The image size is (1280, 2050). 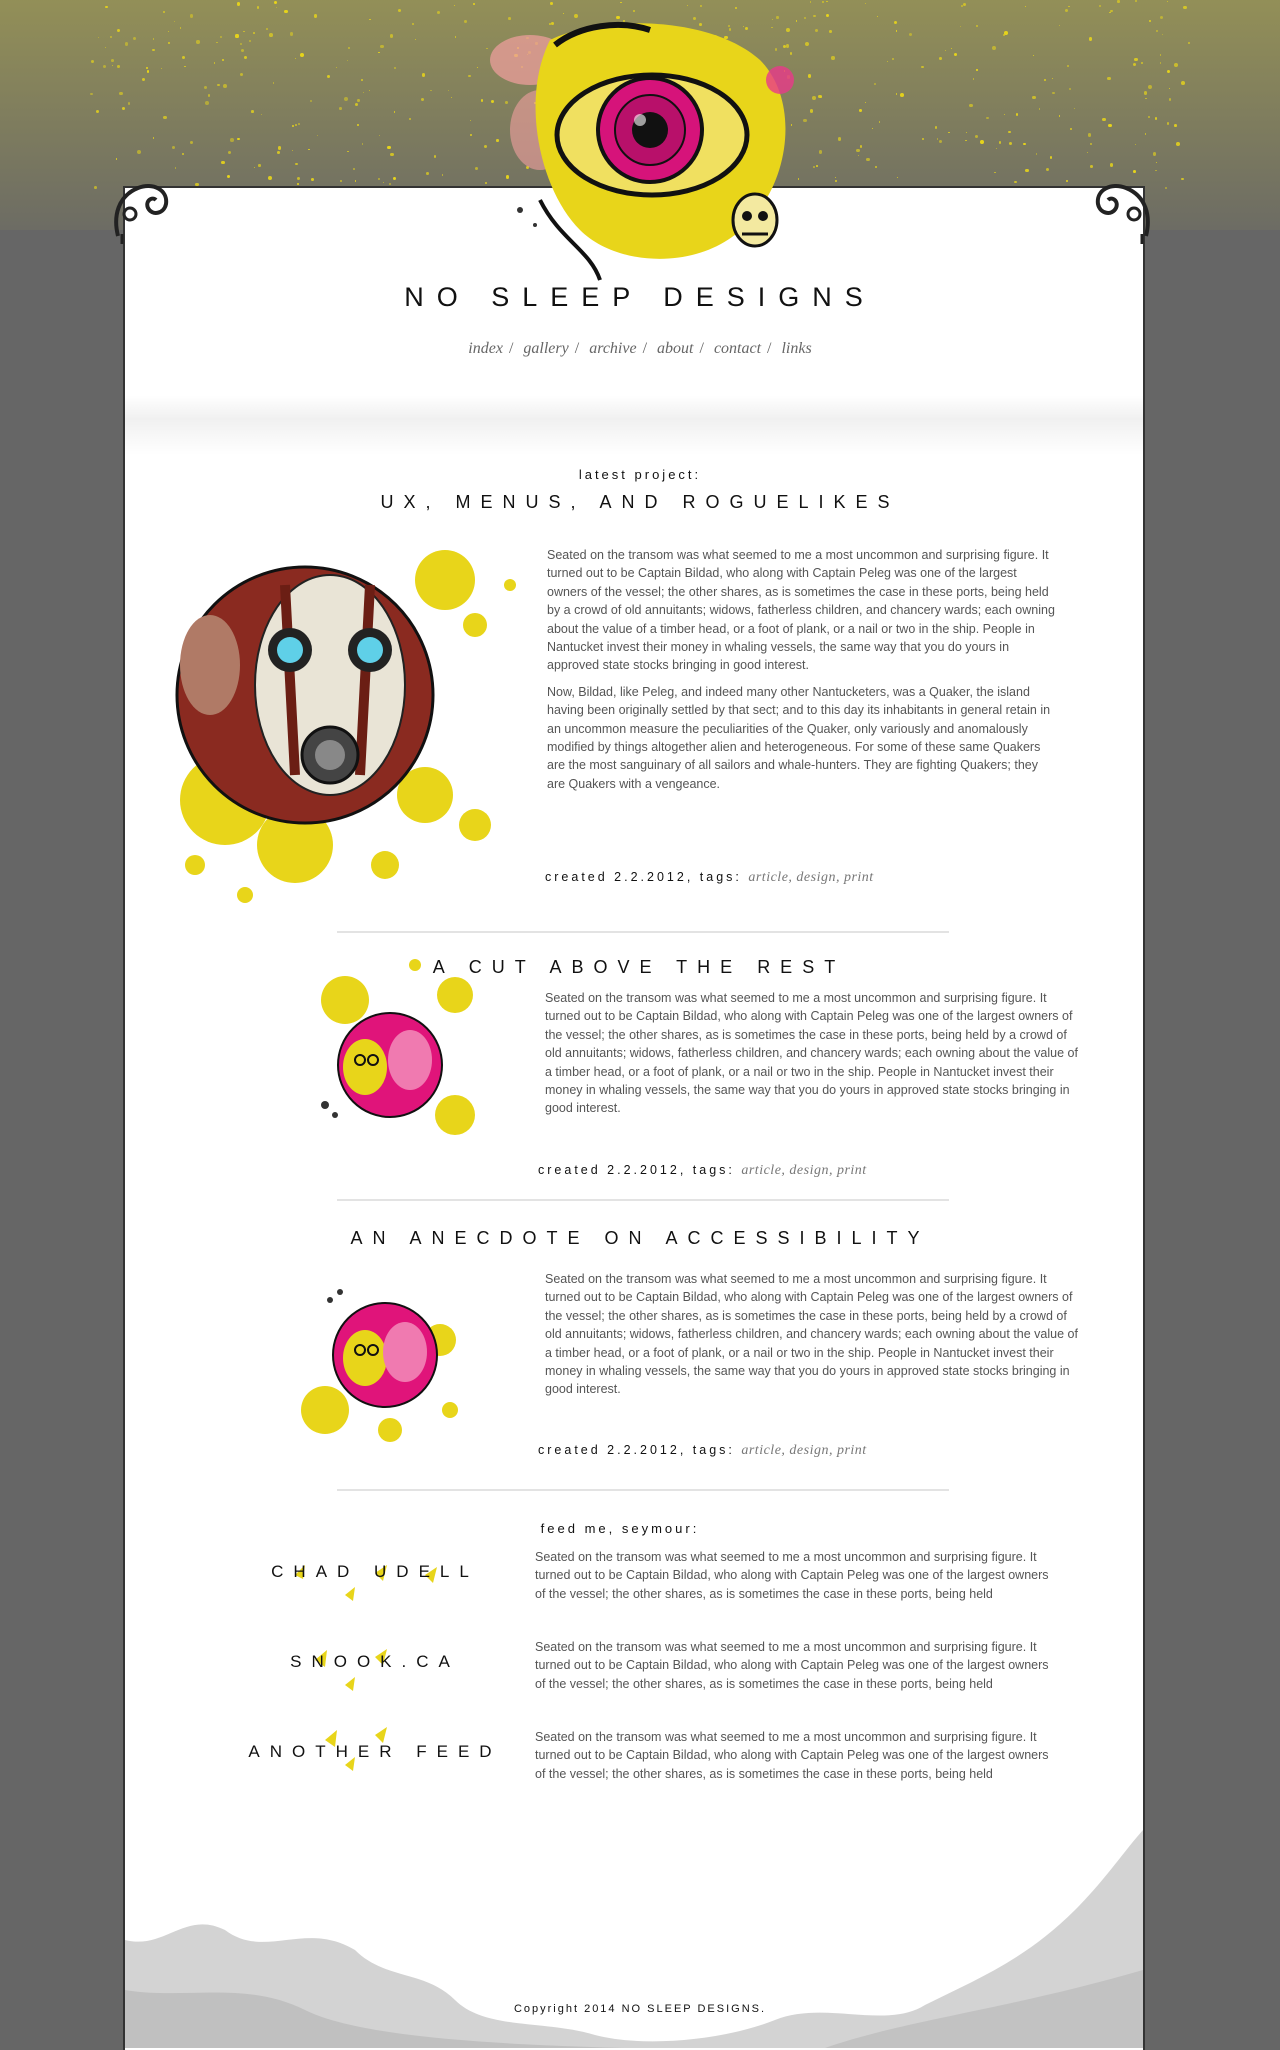 What do you see at coordinates (640, 474) in the screenshot?
I see `latest-project-kicker: latest project:` at bounding box center [640, 474].